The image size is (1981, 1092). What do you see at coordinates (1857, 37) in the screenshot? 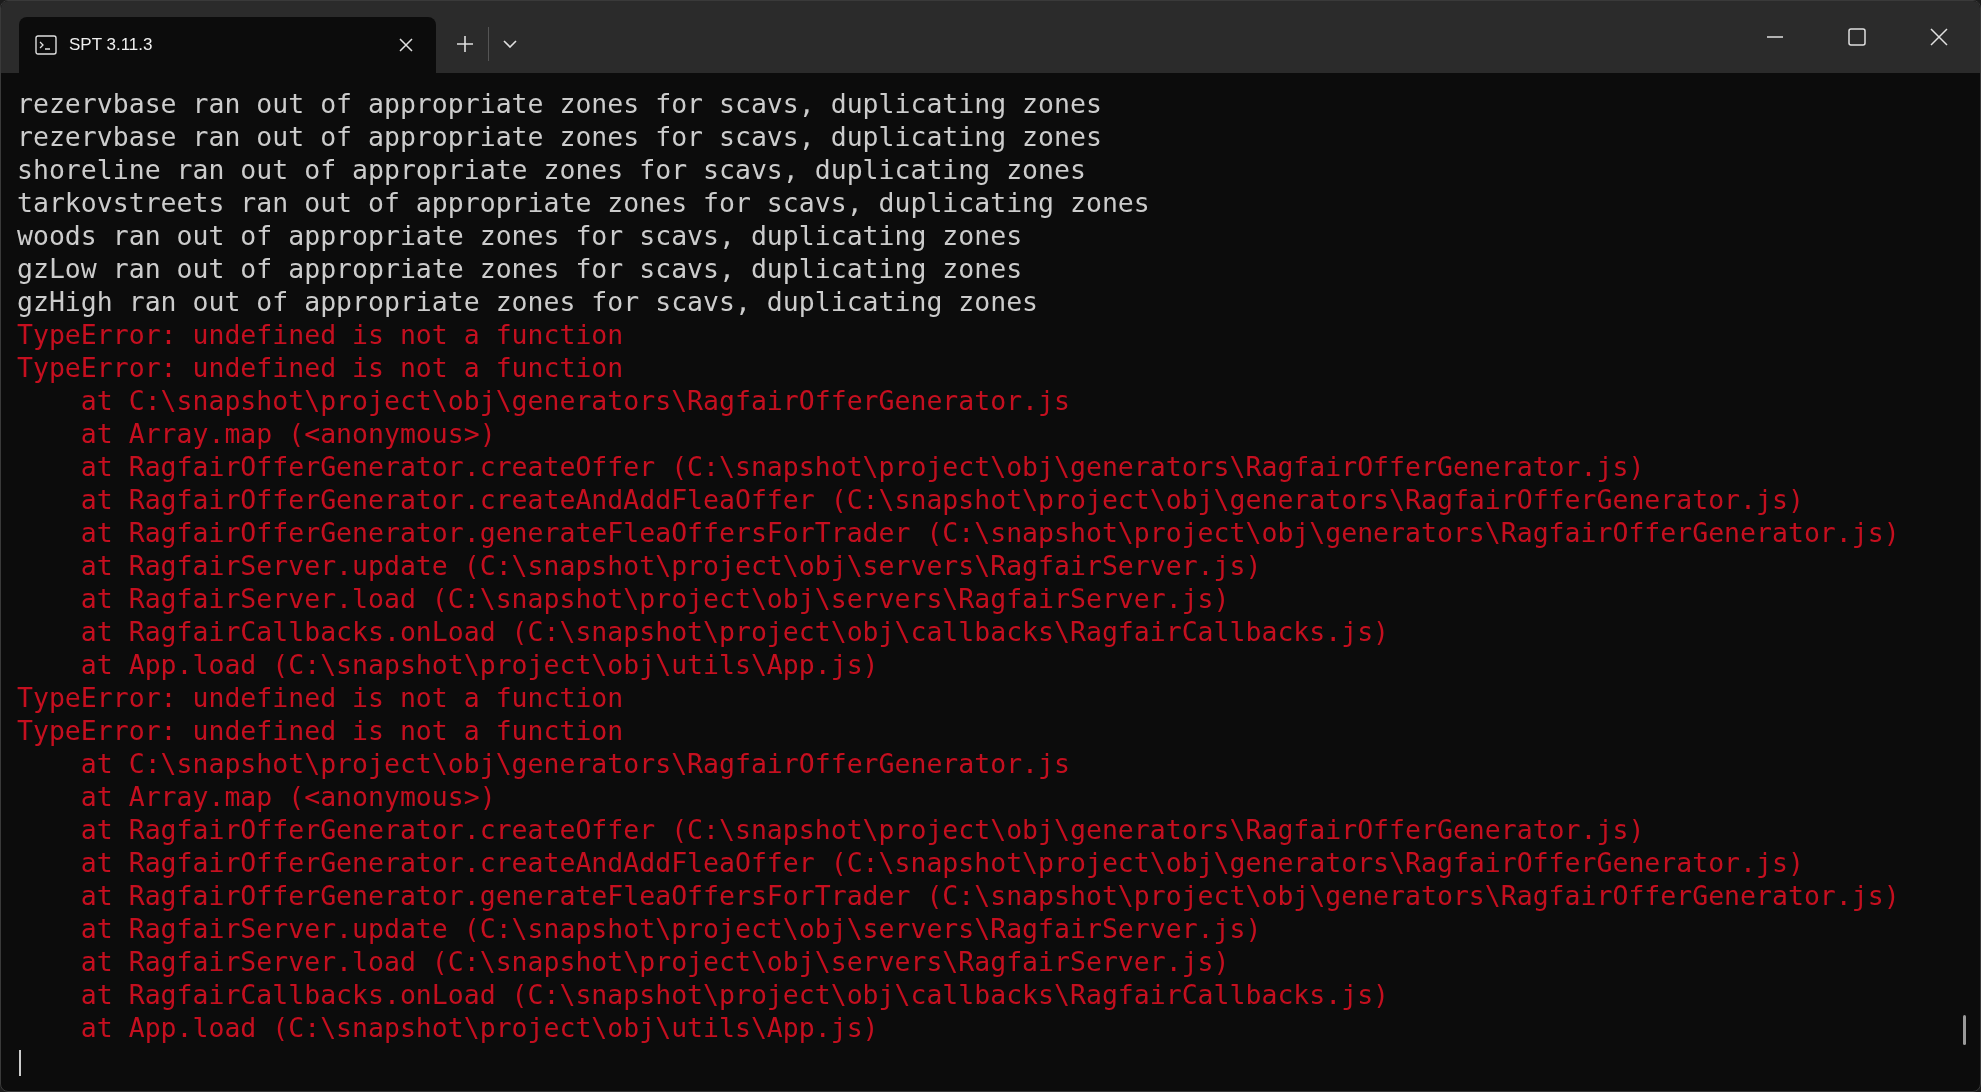
I see `maximize-icon` at bounding box center [1857, 37].